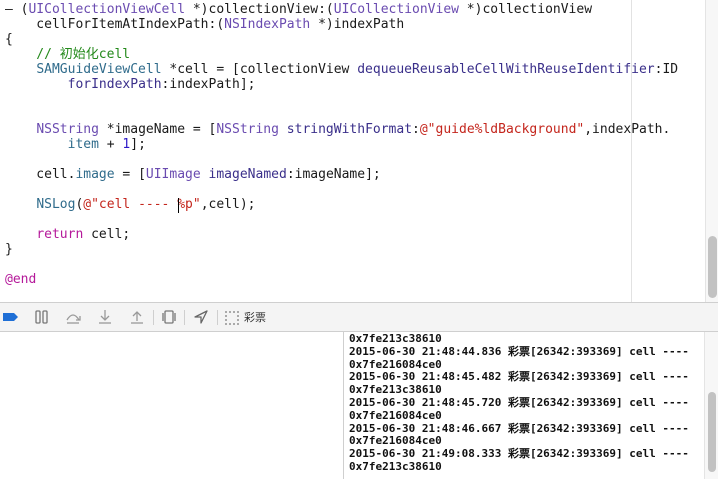 The width and height of the screenshot is (718, 479). What do you see at coordinates (83, 144) in the screenshot?
I see `code-token: item` at bounding box center [83, 144].